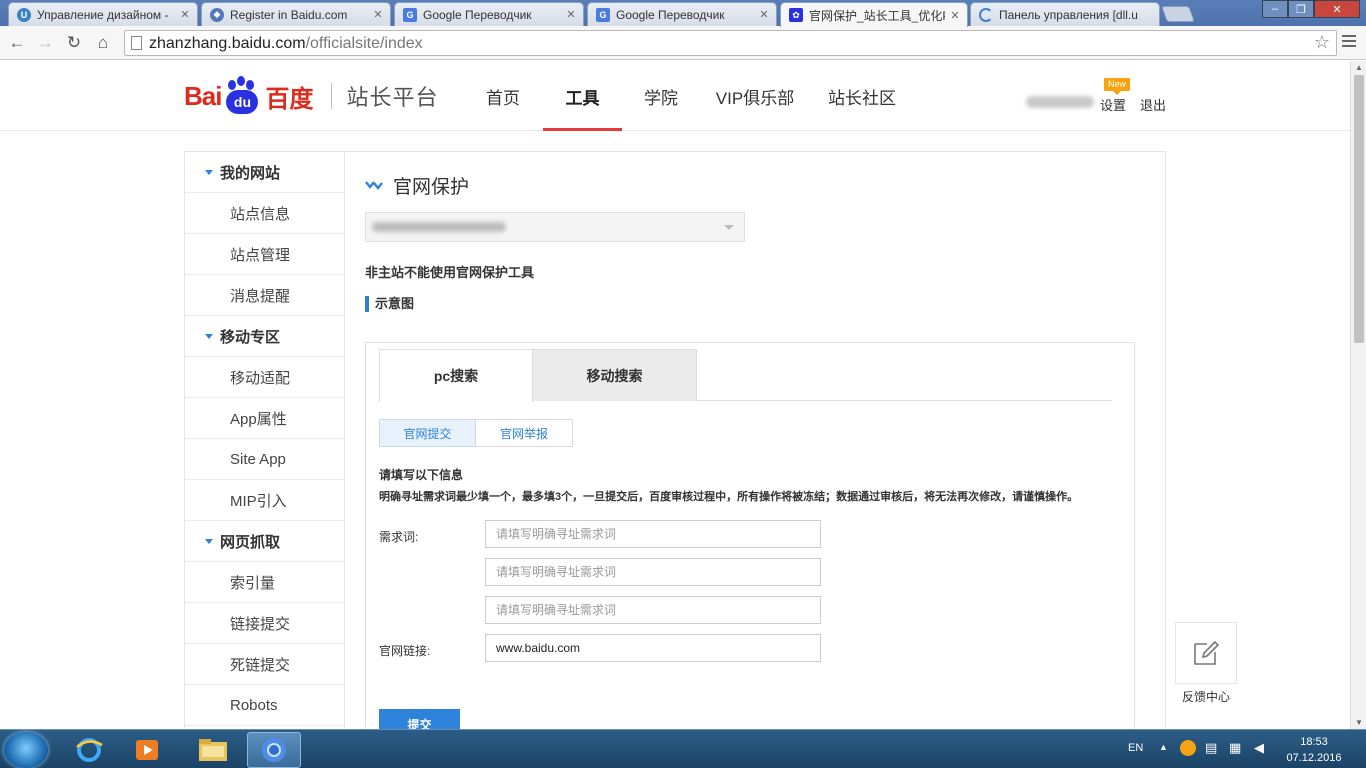 The height and width of the screenshot is (768, 1366). I want to click on sidebar-item: MIP引入, so click(265, 500).